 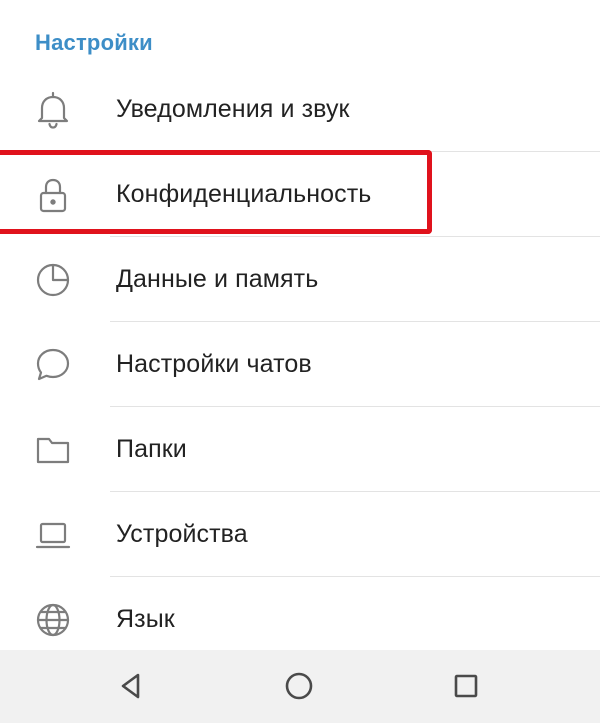 I want to click on system-navigation-bar, so click(x=300, y=686).